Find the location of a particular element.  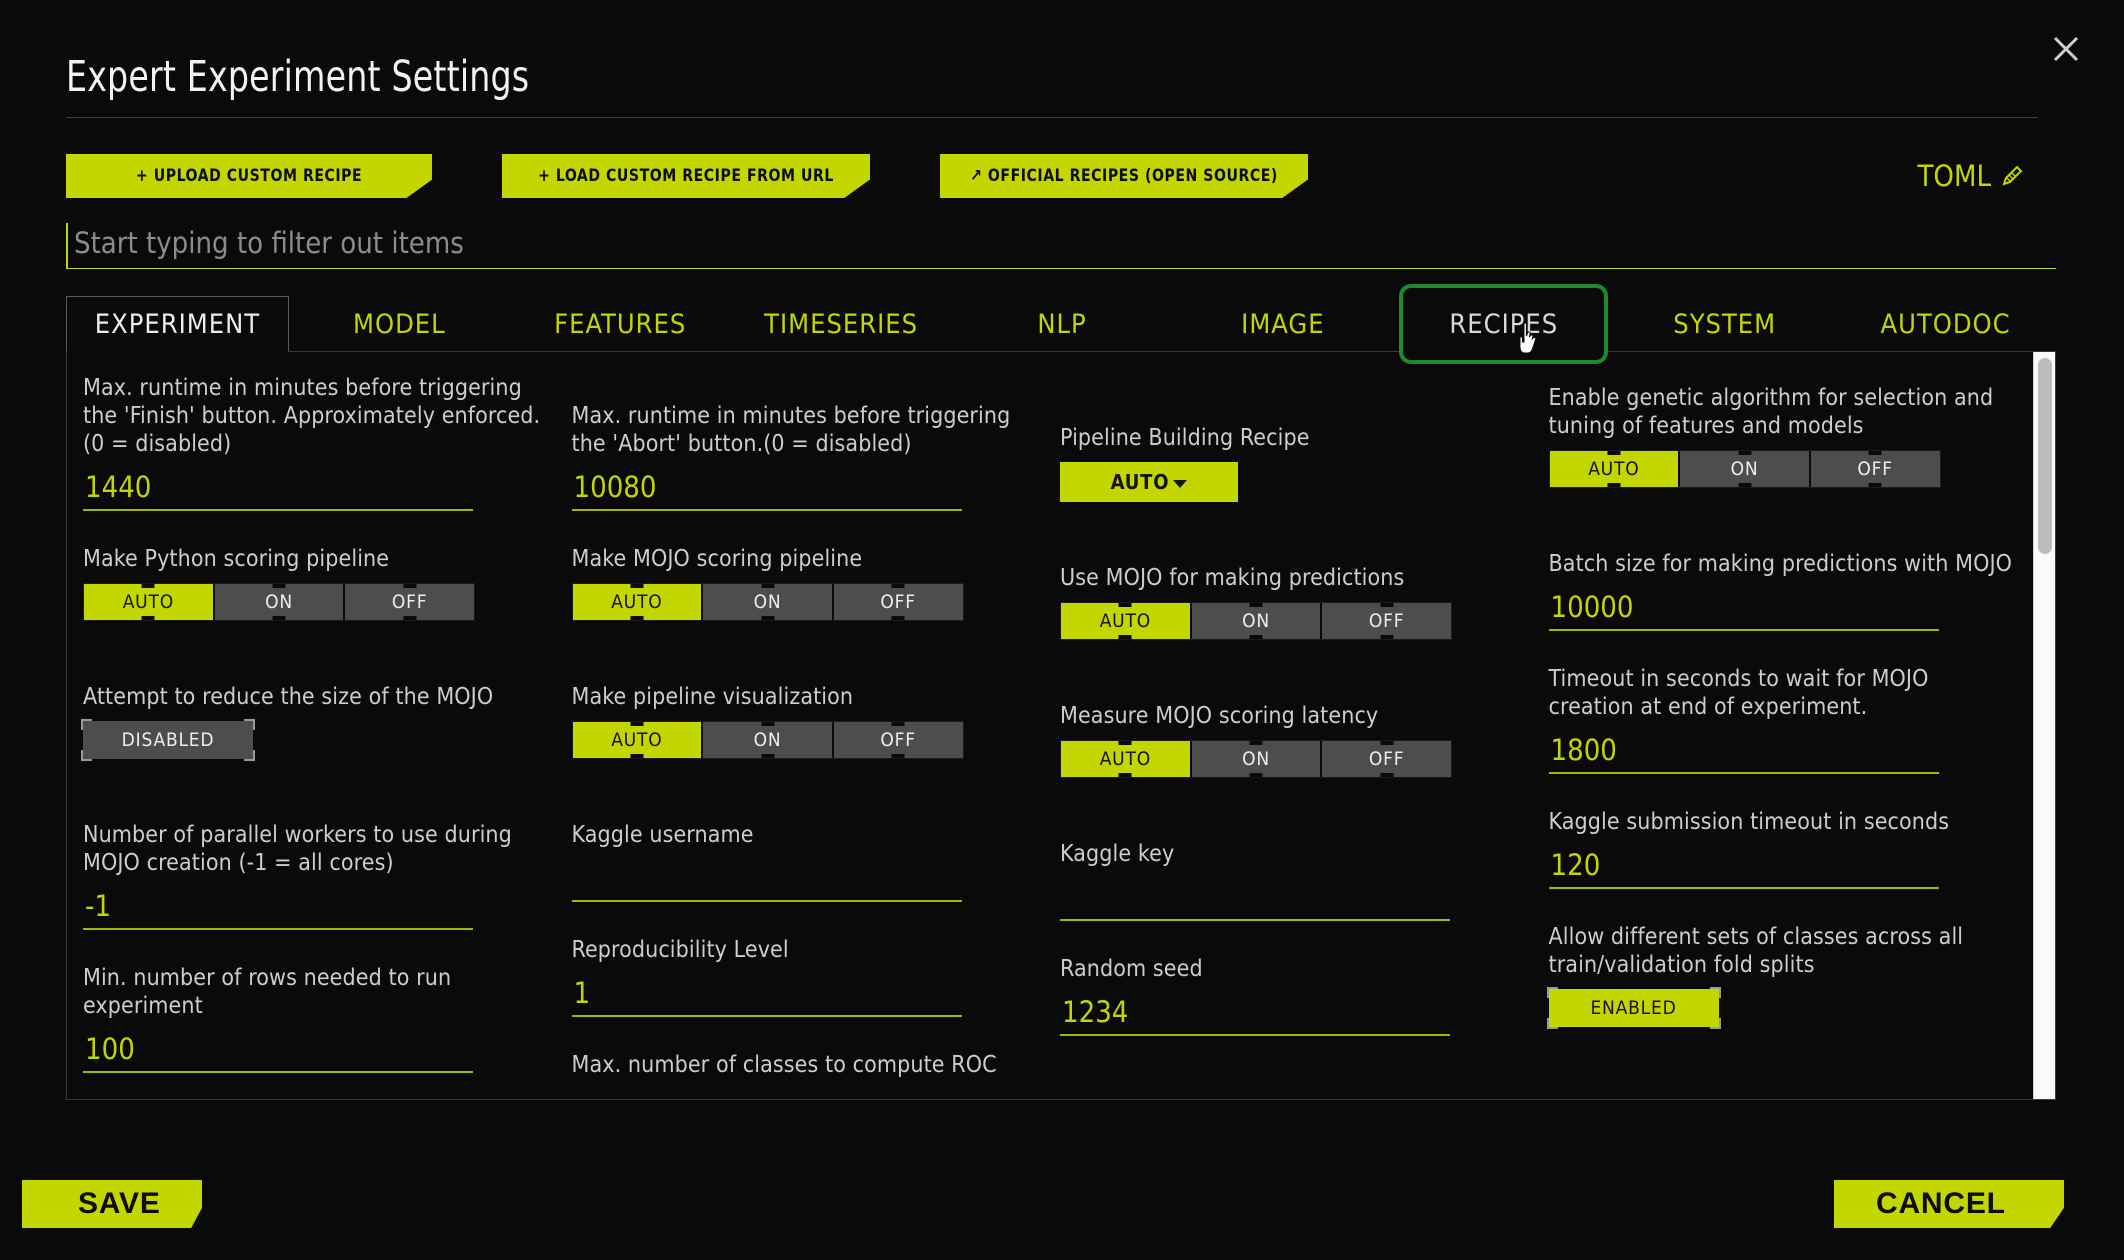

field-label: Kaggle username is located at coordinates (662, 835).